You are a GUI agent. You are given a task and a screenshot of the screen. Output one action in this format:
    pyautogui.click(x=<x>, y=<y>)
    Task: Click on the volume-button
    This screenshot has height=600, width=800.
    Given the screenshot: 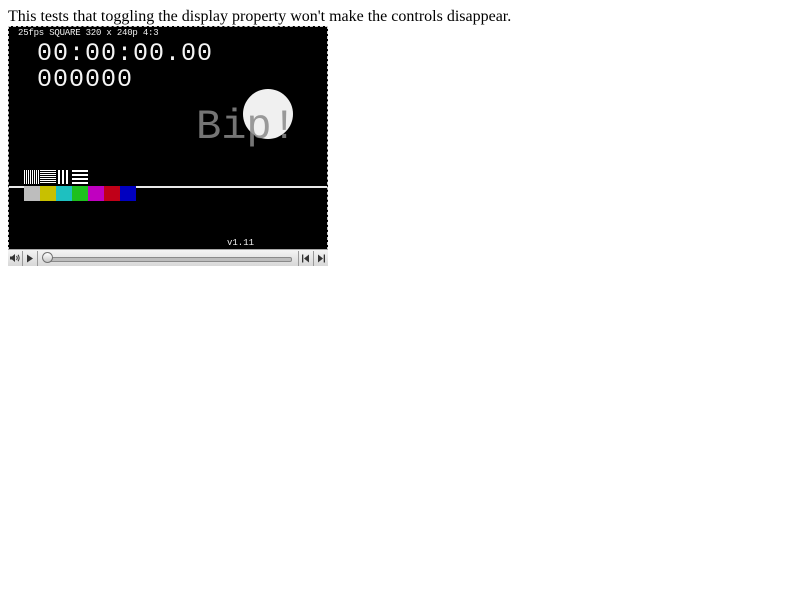 What is the action you would take?
    pyautogui.click(x=15, y=258)
    